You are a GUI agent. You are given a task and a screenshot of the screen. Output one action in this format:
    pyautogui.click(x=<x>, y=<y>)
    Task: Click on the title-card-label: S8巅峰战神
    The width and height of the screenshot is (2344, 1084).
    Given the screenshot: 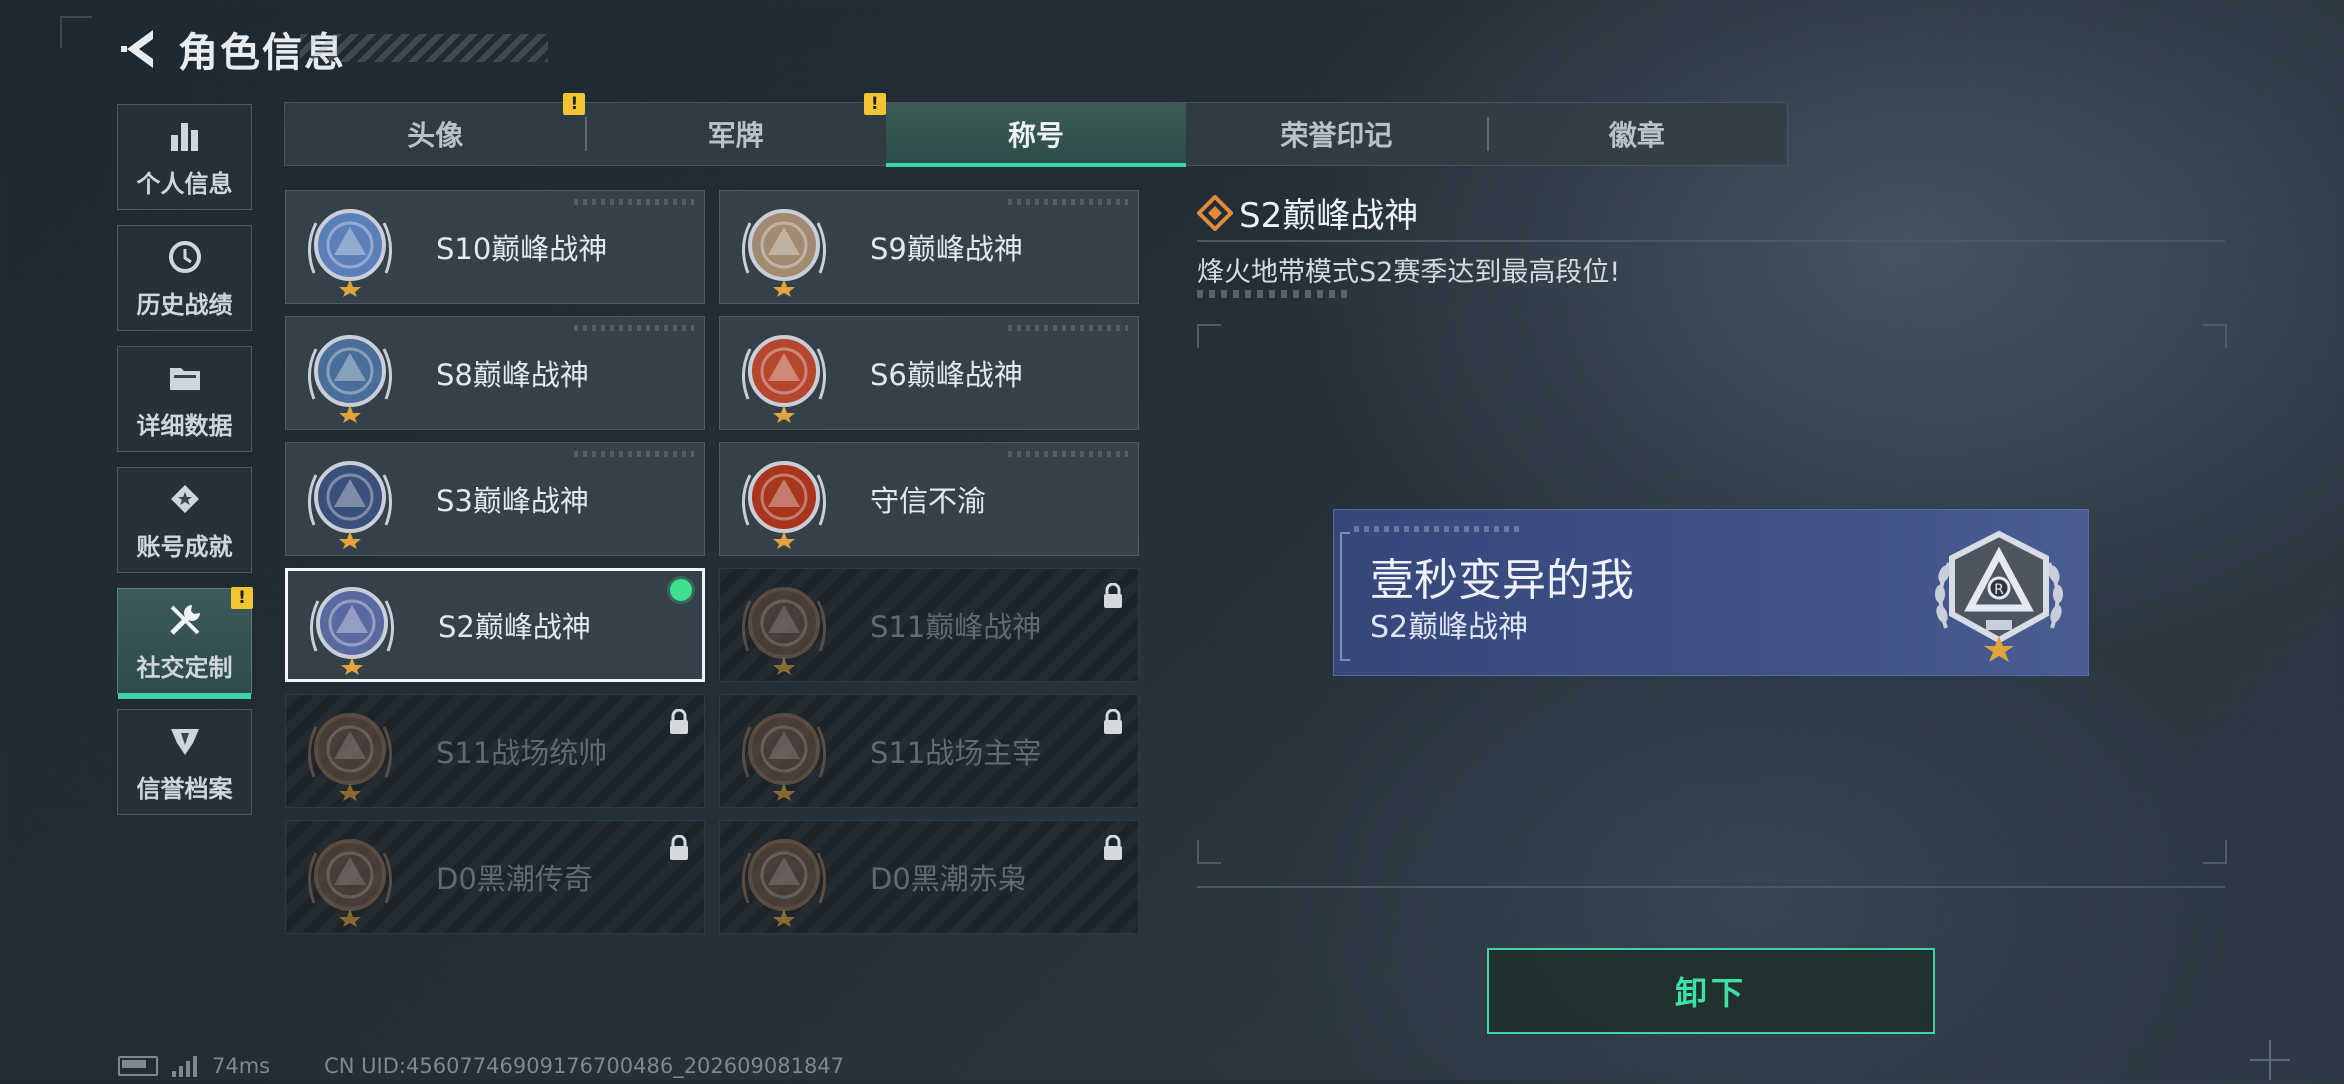 What is the action you would take?
    pyautogui.click(x=512, y=375)
    